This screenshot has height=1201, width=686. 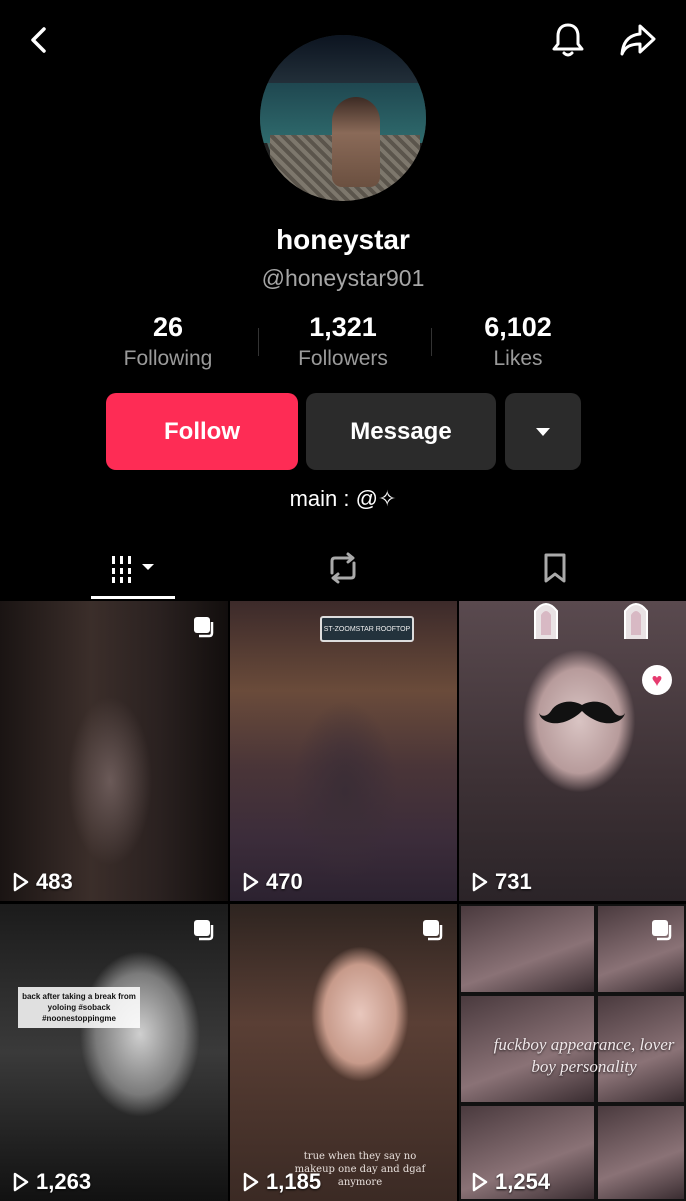 I want to click on chevron-left-icon, so click(x=38, y=40).